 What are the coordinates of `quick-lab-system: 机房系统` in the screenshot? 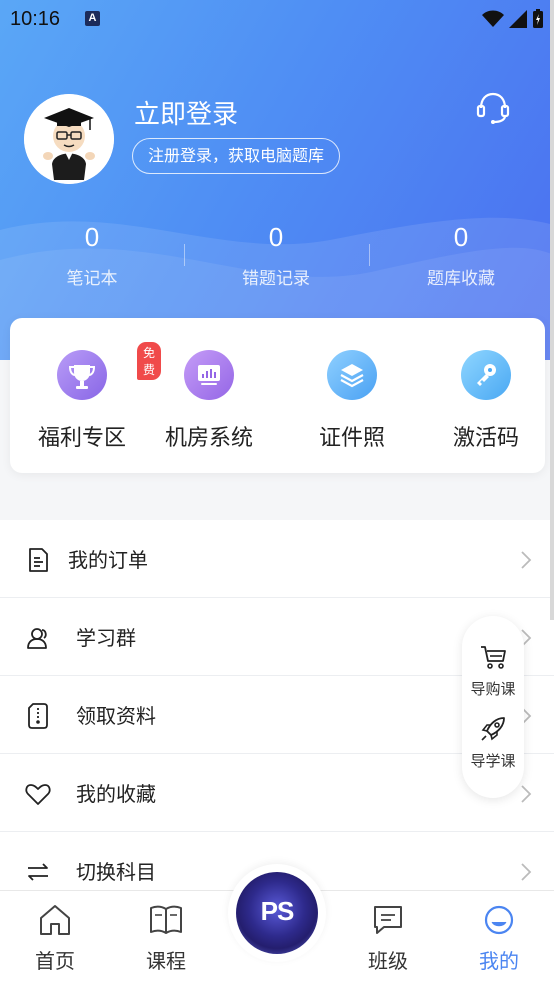 It's located at (209, 401).